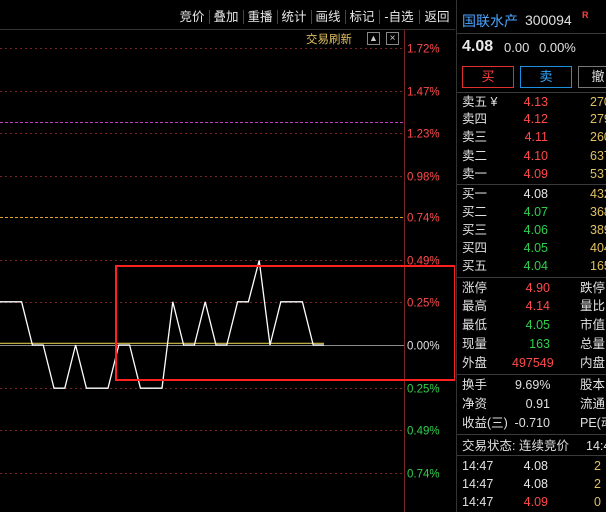 The height and width of the screenshot is (512, 606). What do you see at coordinates (437, 17) in the screenshot?
I see `back-button: 返回` at bounding box center [437, 17].